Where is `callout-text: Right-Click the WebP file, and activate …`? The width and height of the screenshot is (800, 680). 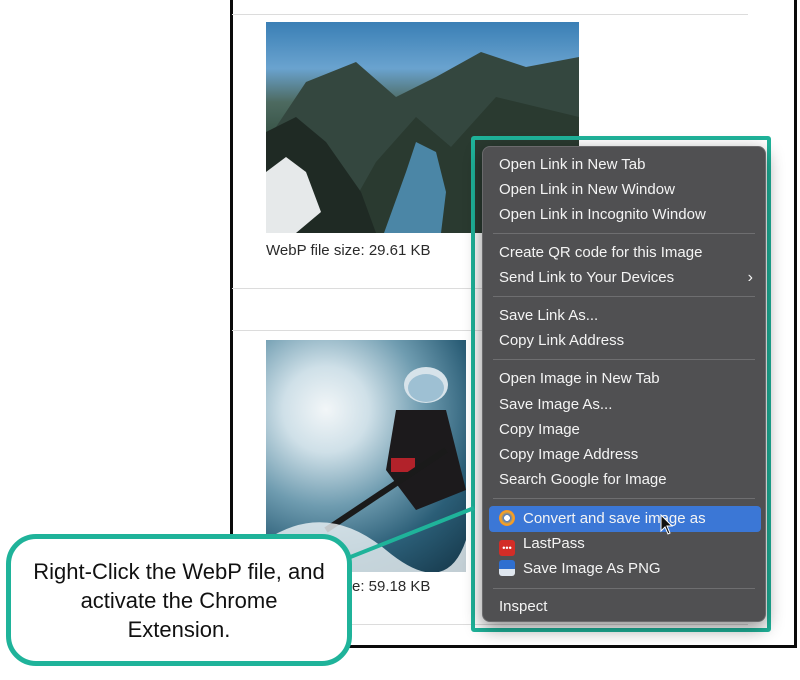 callout-text: Right-Click the WebP file, and activate … is located at coordinates (179, 600).